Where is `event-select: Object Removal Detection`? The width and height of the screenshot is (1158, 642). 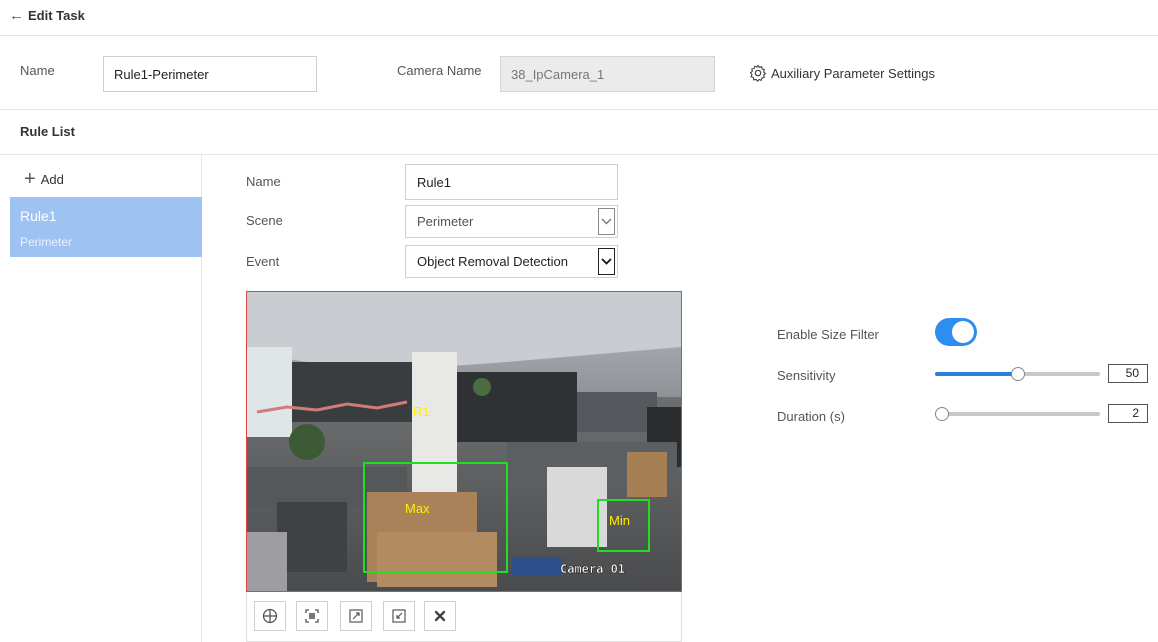
event-select: Object Removal Detection is located at coordinates (511, 261).